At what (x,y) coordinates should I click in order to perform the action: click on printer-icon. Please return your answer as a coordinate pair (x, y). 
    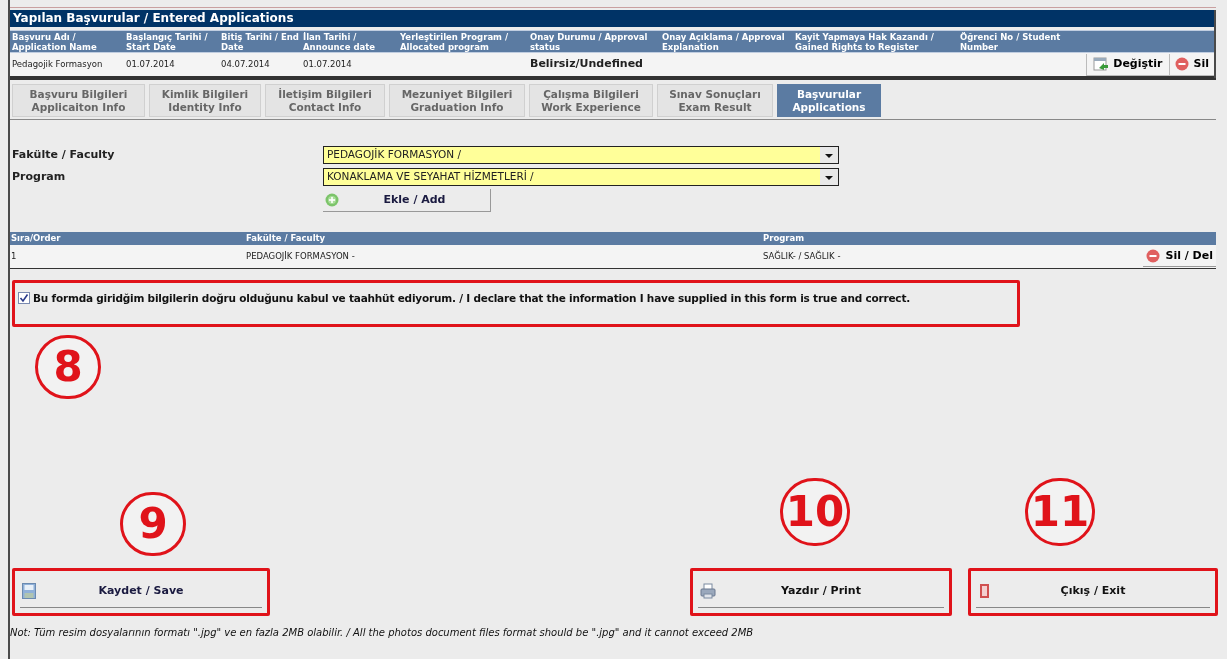
    Looking at the image, I should click on (708, 591).